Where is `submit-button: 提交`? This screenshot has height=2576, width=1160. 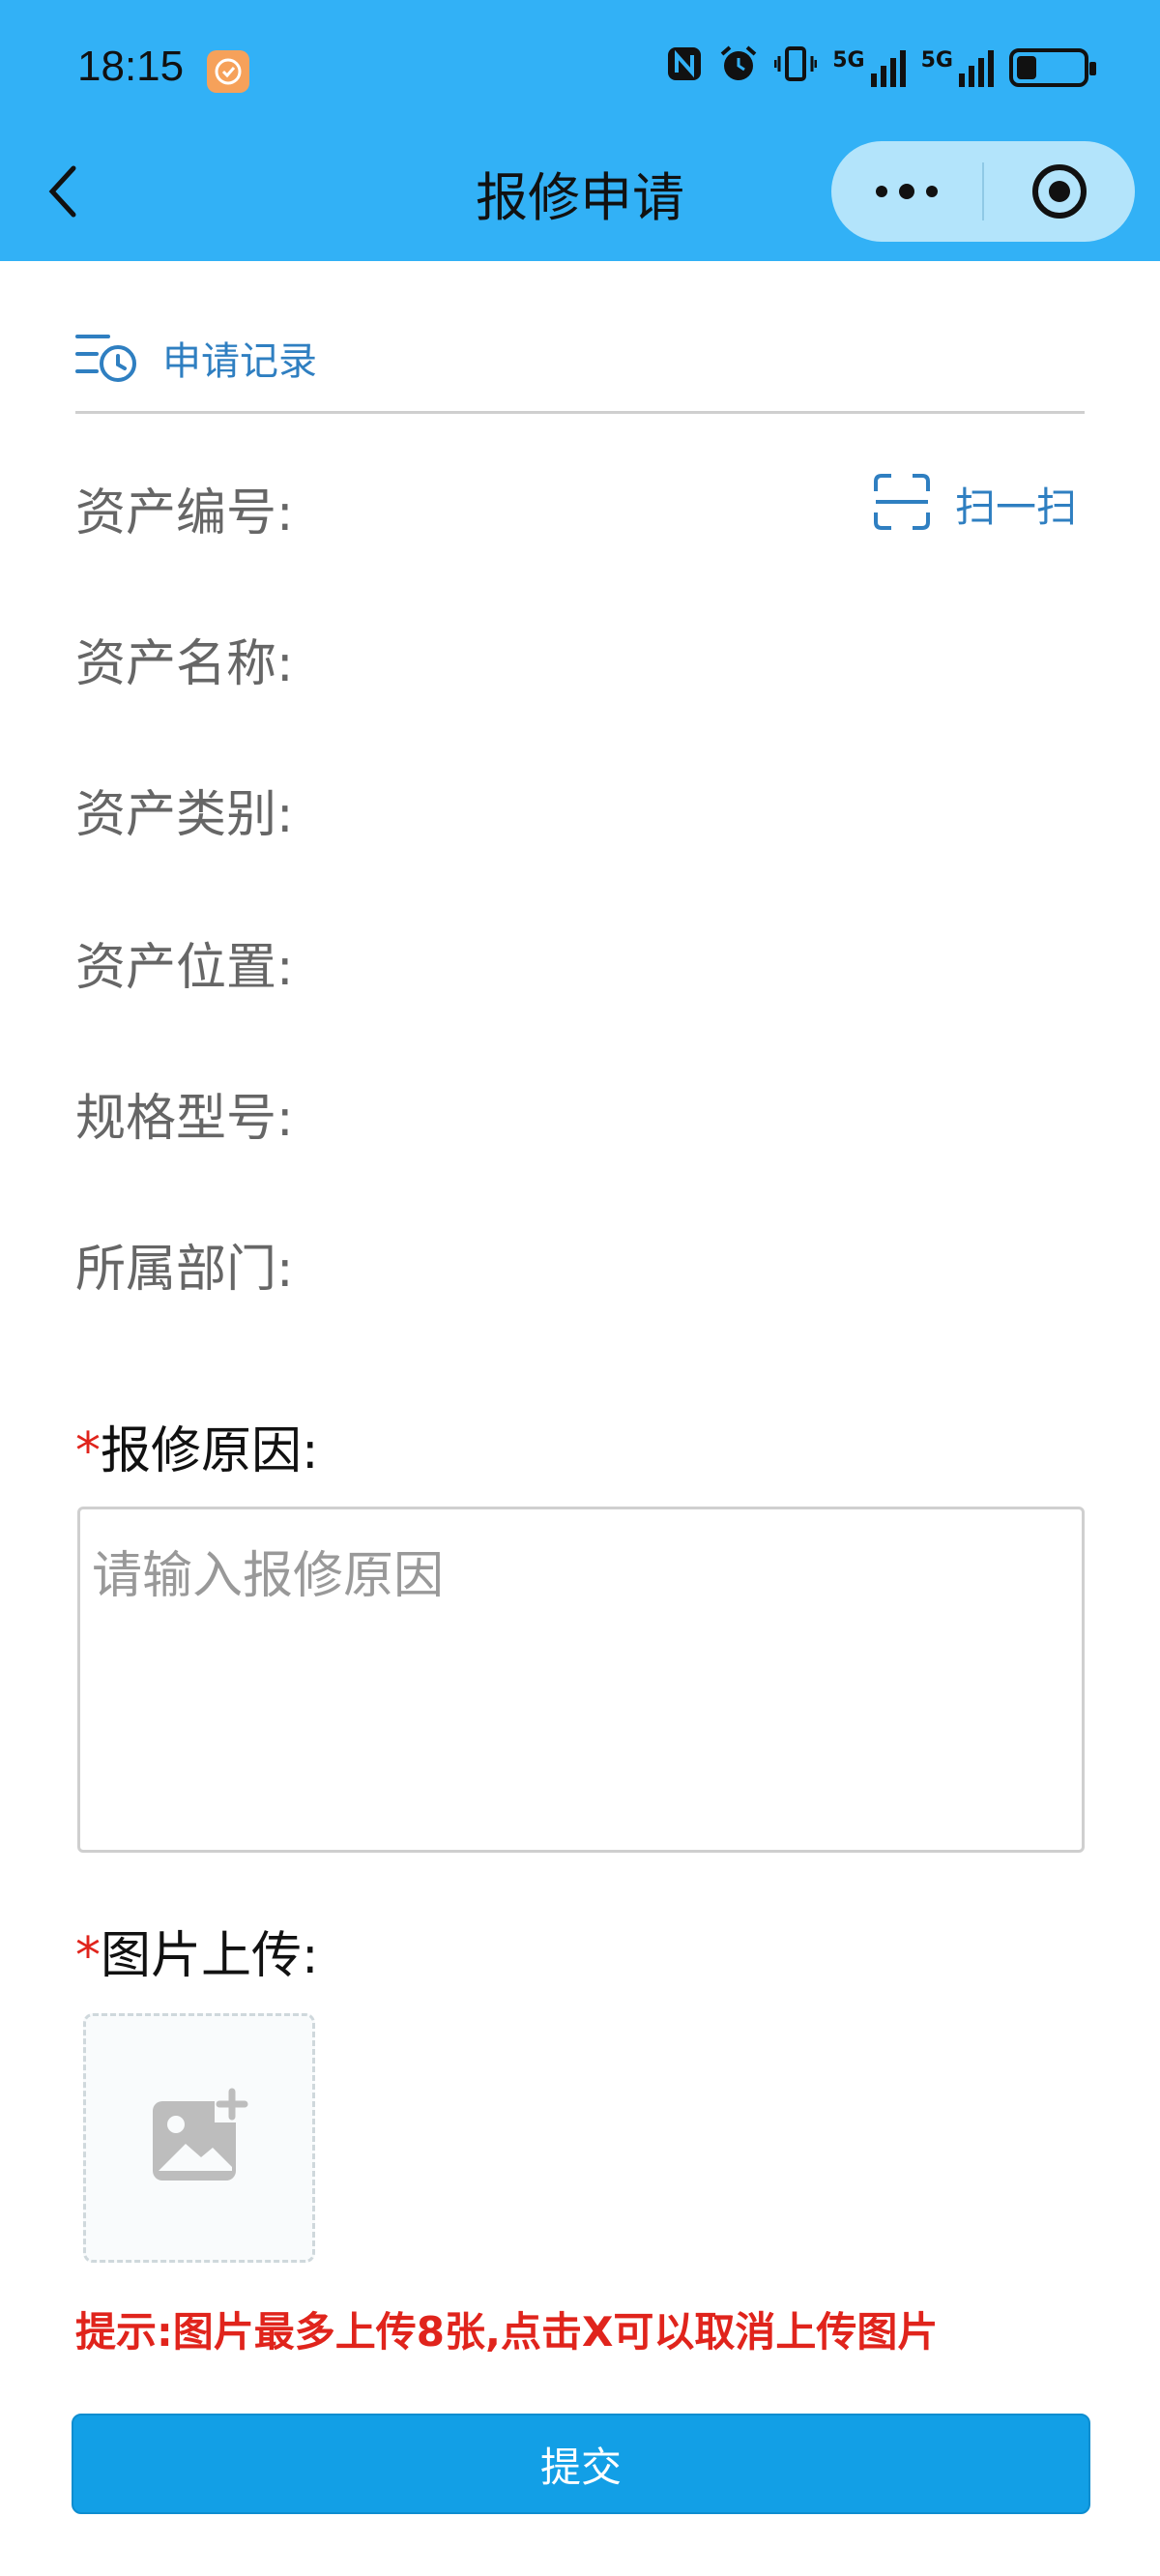 submit-button: 提交 is located at coordinates (581, 2464).